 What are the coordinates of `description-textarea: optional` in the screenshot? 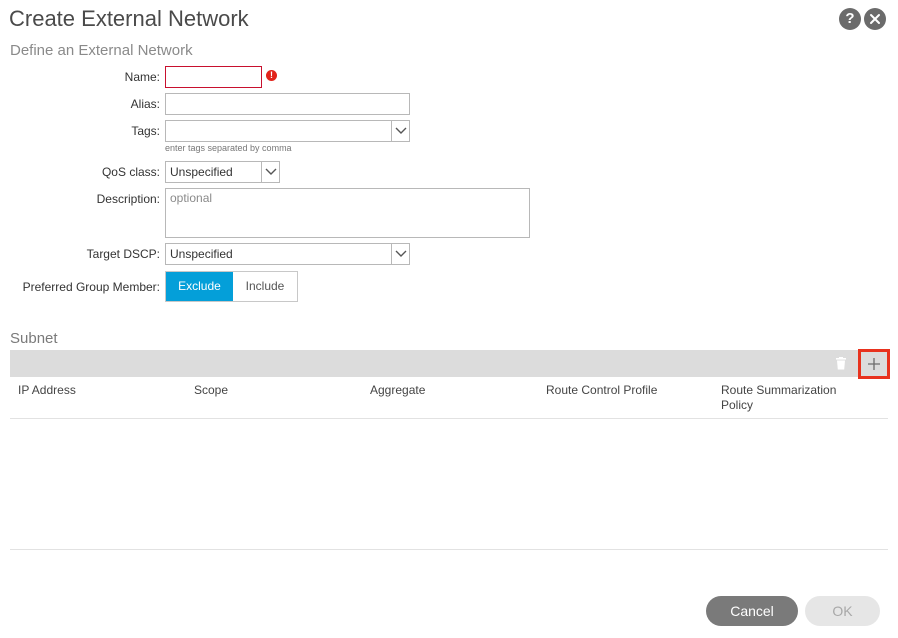 It's located at (347, 213).